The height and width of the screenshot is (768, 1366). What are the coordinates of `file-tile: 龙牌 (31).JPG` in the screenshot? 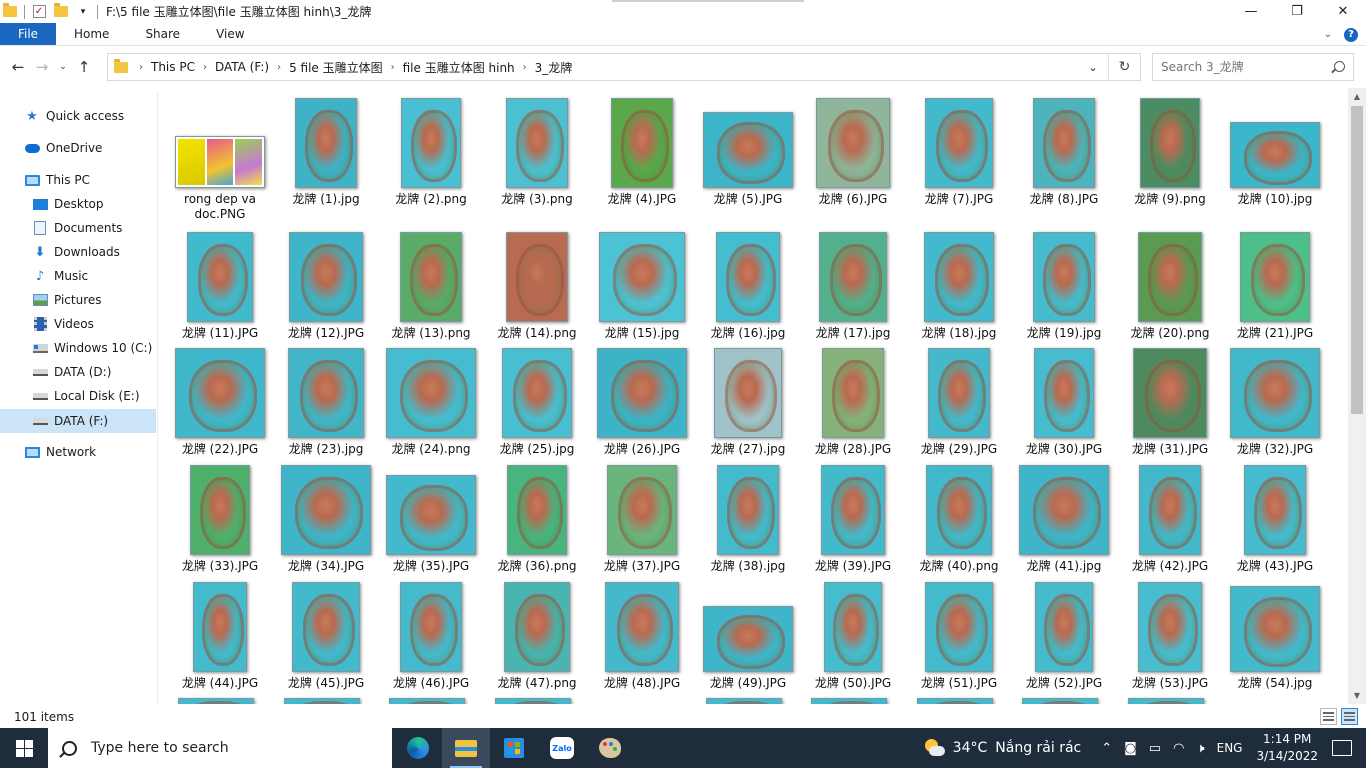 It's located at (1170, 401).